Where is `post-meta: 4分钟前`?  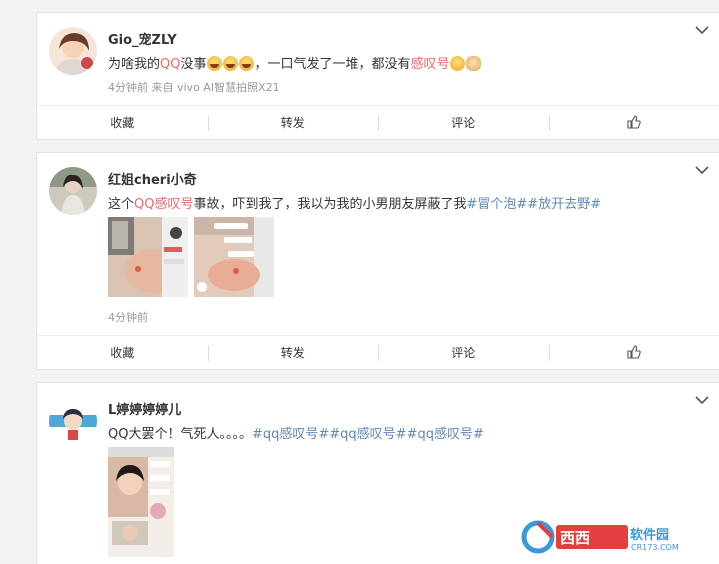 post-meta: 4分钟前 is located at coordinates (128, 317).